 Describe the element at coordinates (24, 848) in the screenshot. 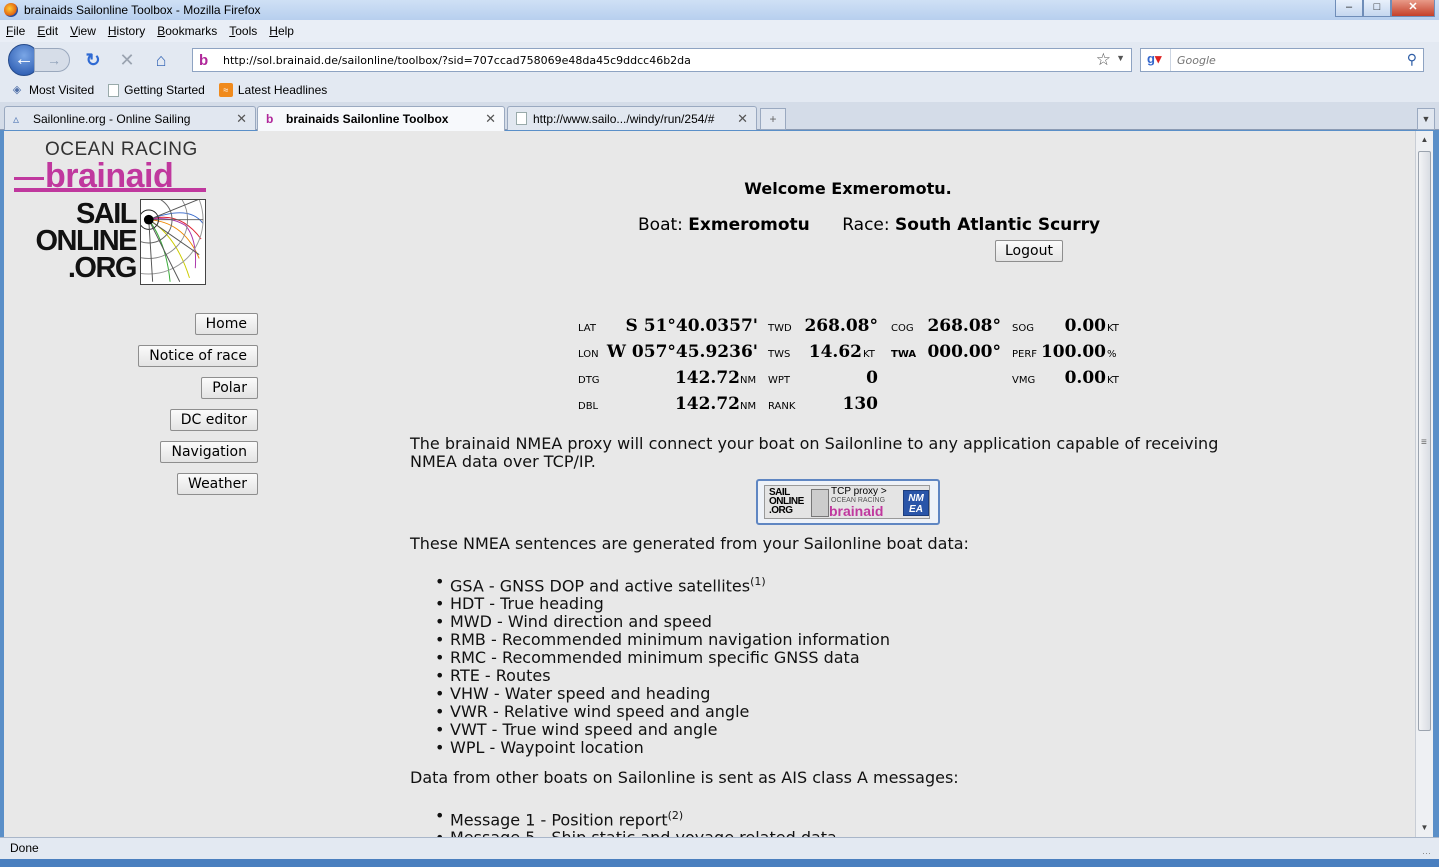

I see `status-text: Done` at that location.